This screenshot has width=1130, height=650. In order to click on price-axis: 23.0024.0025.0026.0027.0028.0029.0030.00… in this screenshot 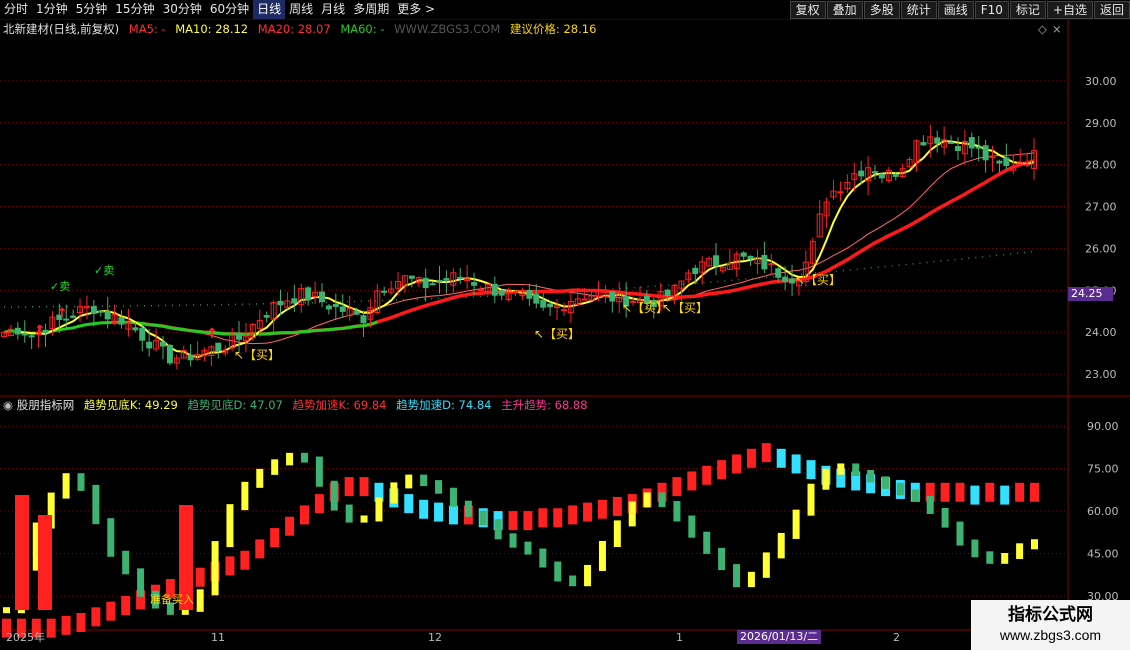, I will do `click(1102, 339)`.